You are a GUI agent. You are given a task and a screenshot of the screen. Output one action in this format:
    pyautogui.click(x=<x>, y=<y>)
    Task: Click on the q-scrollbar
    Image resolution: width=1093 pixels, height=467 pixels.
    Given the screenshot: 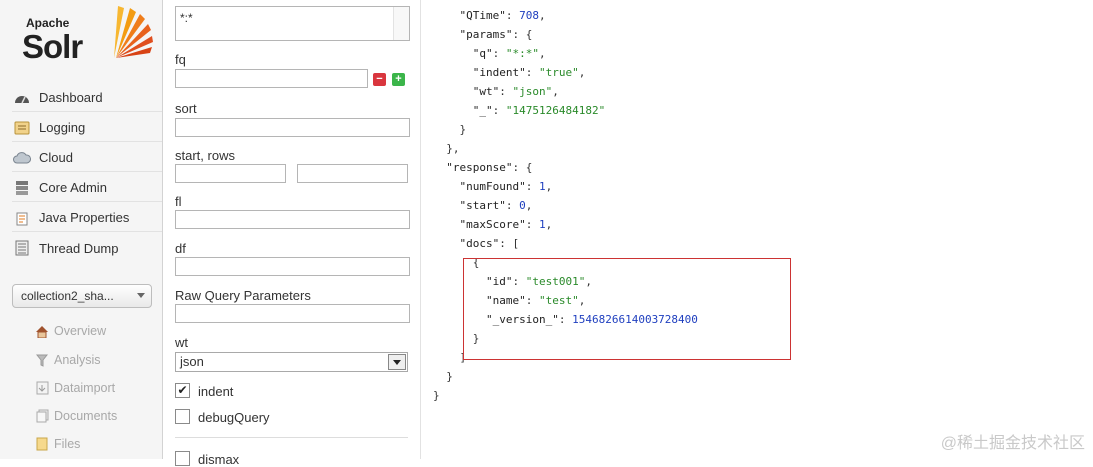 What is the action you would take?
    pyautogui.click(x=401, y=23)
    